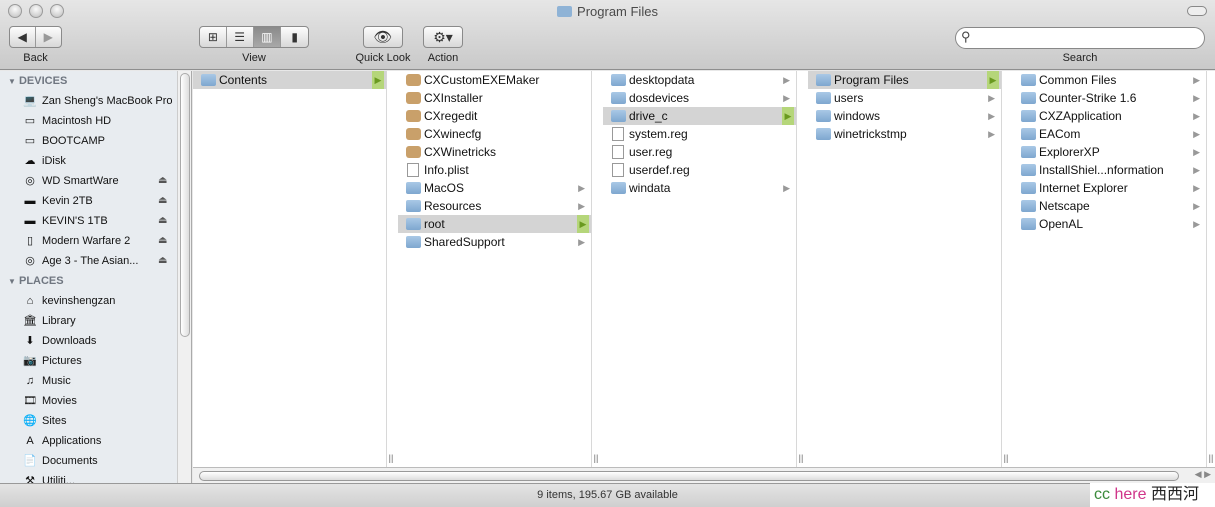 This screenshot has height=507, width=1215. I want to click on list-view-button: ☰, so click(240, 37).